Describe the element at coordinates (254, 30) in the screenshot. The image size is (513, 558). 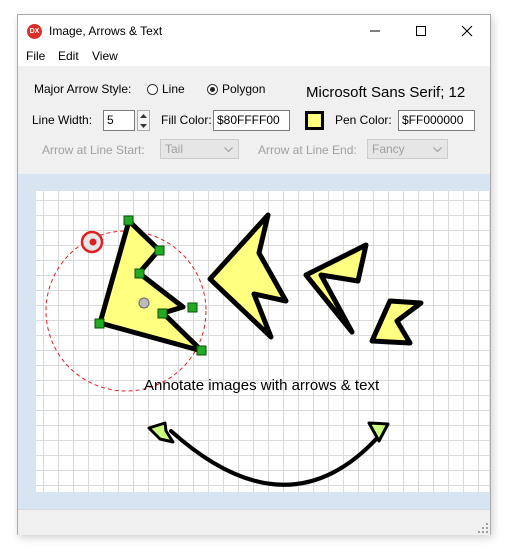
I see `title-bar: DX Image, Arrows & Text` at that location.